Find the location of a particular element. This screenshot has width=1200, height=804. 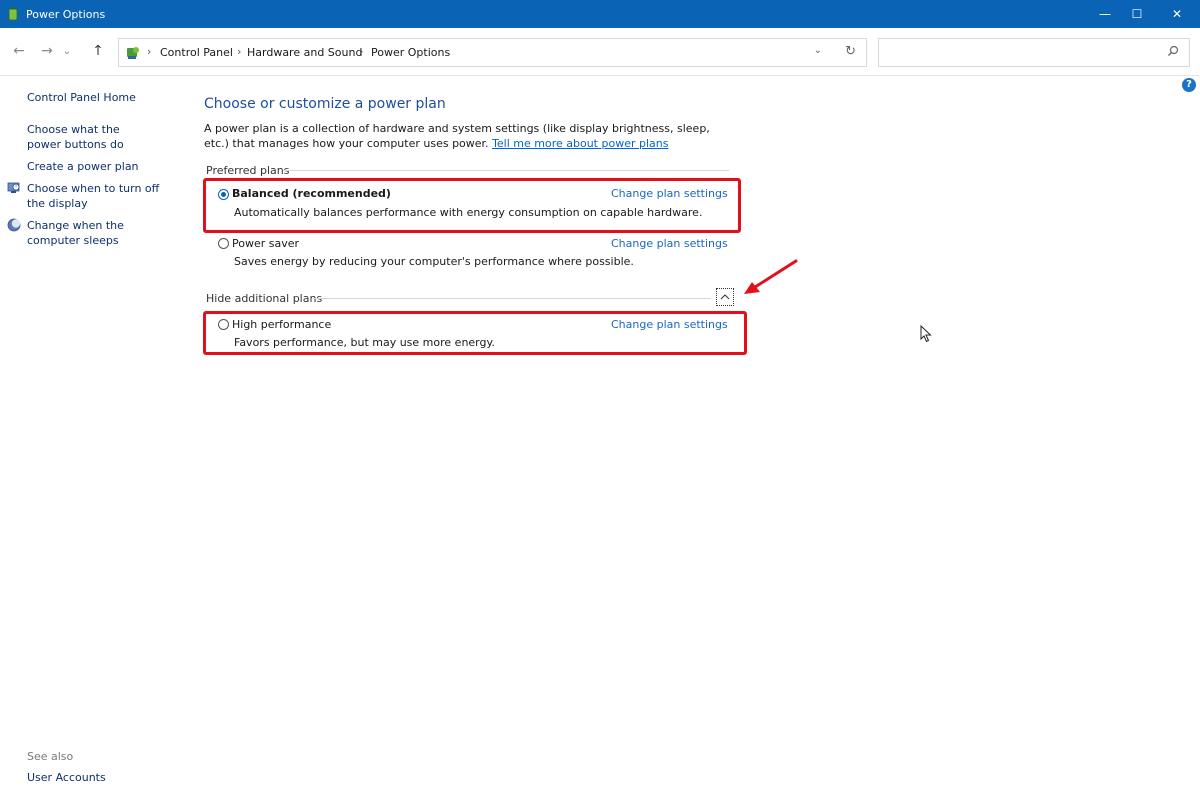

search-box is located at coordinates (1034, 52).